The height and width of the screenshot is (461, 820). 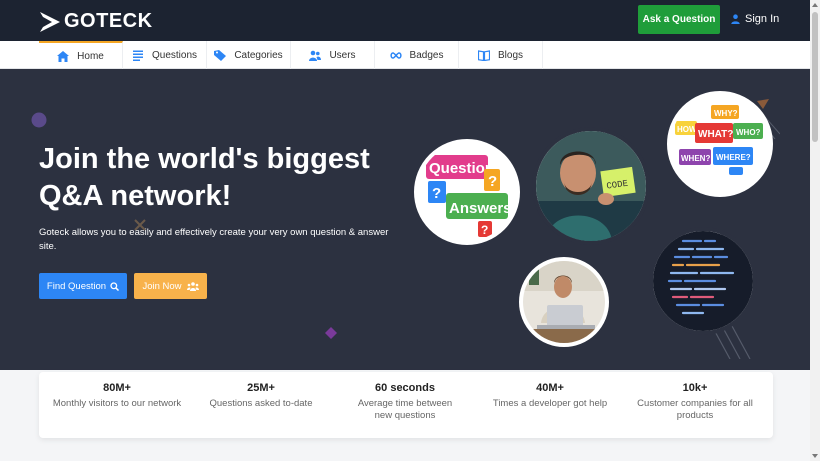 I want to click on developer-photo-illustration: CODE, so click(x=591, y=186).